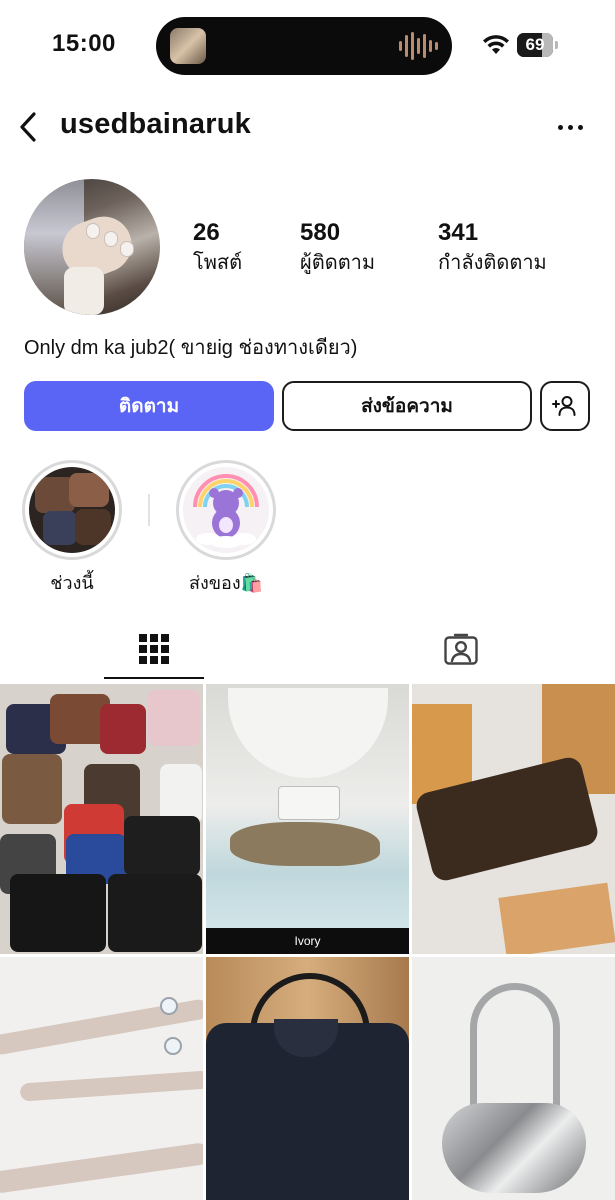  Describe the element at coordinates (418, 46) in the screenshot. I see `audio-waveform-icon` at that location.